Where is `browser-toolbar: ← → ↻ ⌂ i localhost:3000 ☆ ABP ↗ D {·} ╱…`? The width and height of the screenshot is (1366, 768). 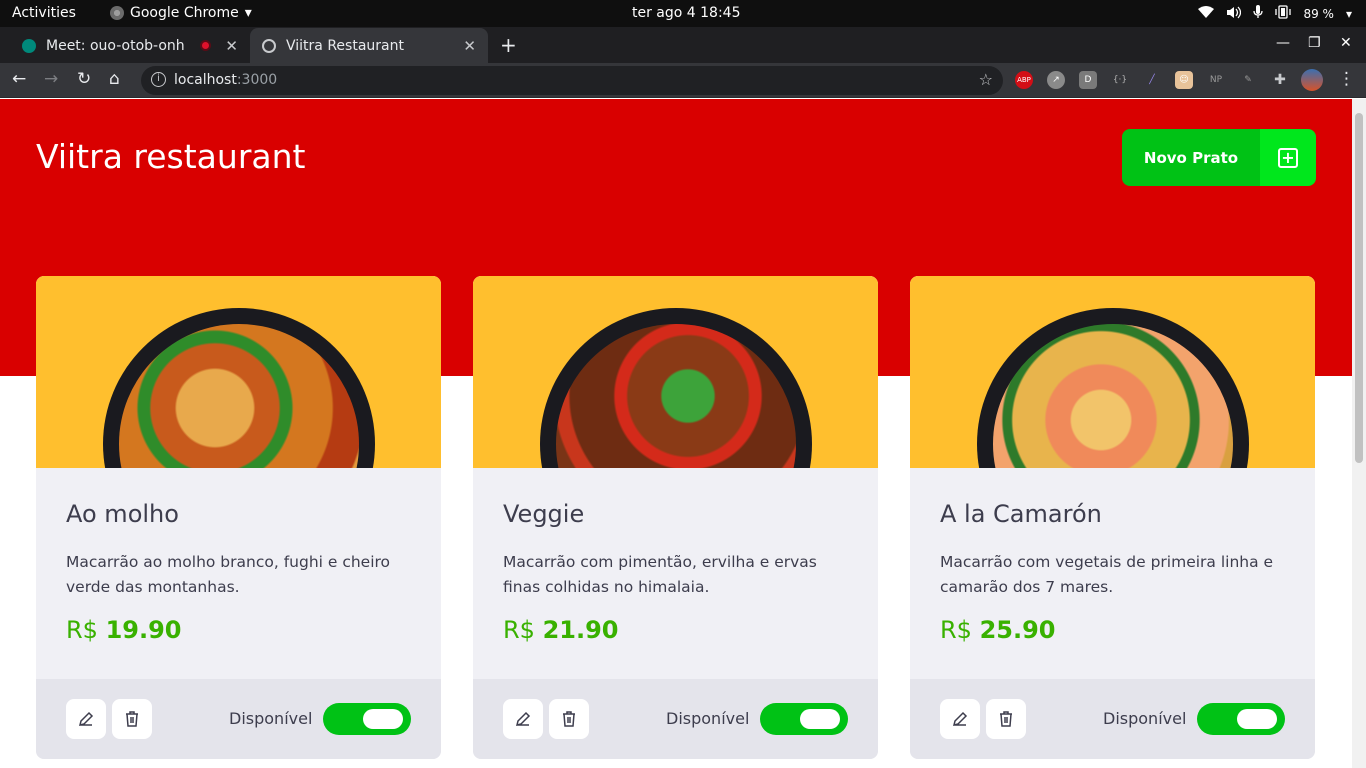
browser-toolbar: ← → ↻ ⌂ i localhost:3000 ☆ ABP ↗ D {·} ╱… is located at coordinates (683, 80).